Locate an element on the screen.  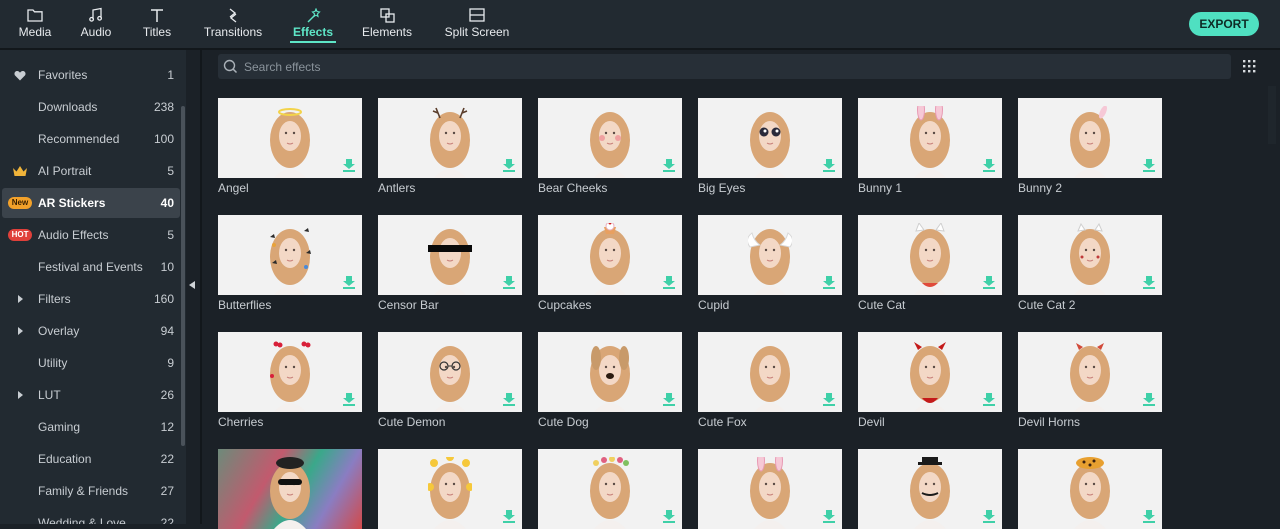
sidebar-item-audio-effects: HOT Audio Effects 5 is located at coordinates (91, 235).